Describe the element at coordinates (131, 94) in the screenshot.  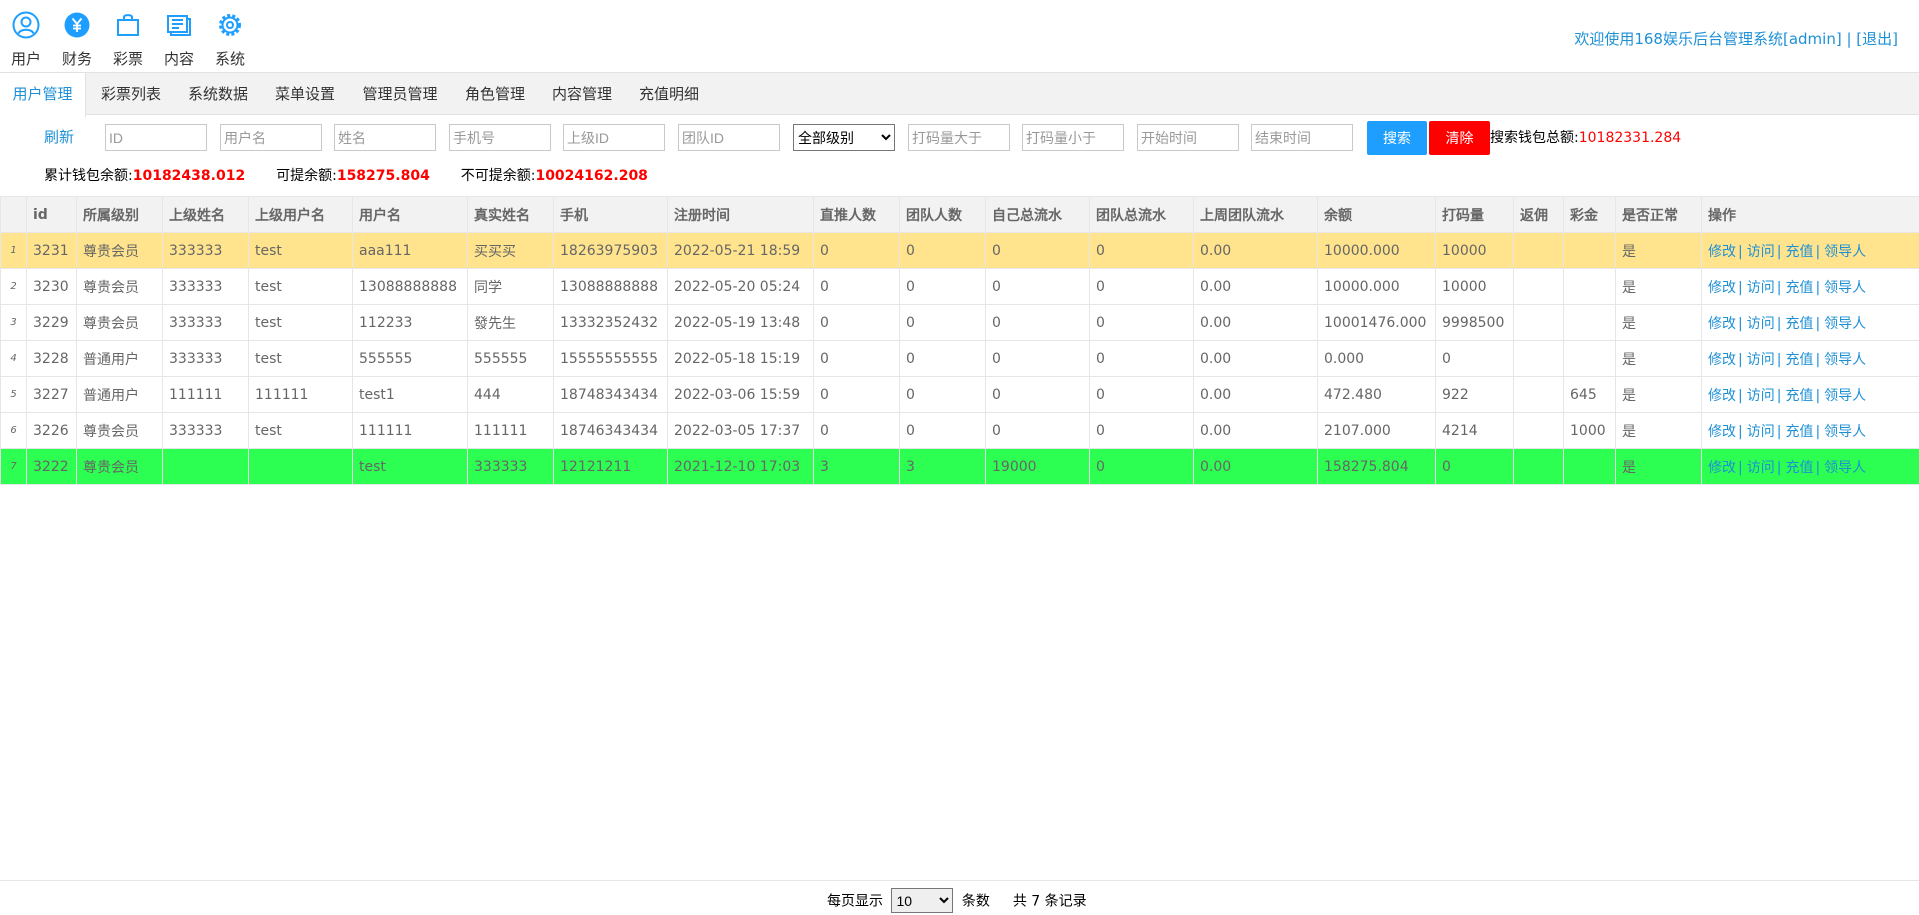
I see `tab-lottery-list: 彩票列表` at that location.